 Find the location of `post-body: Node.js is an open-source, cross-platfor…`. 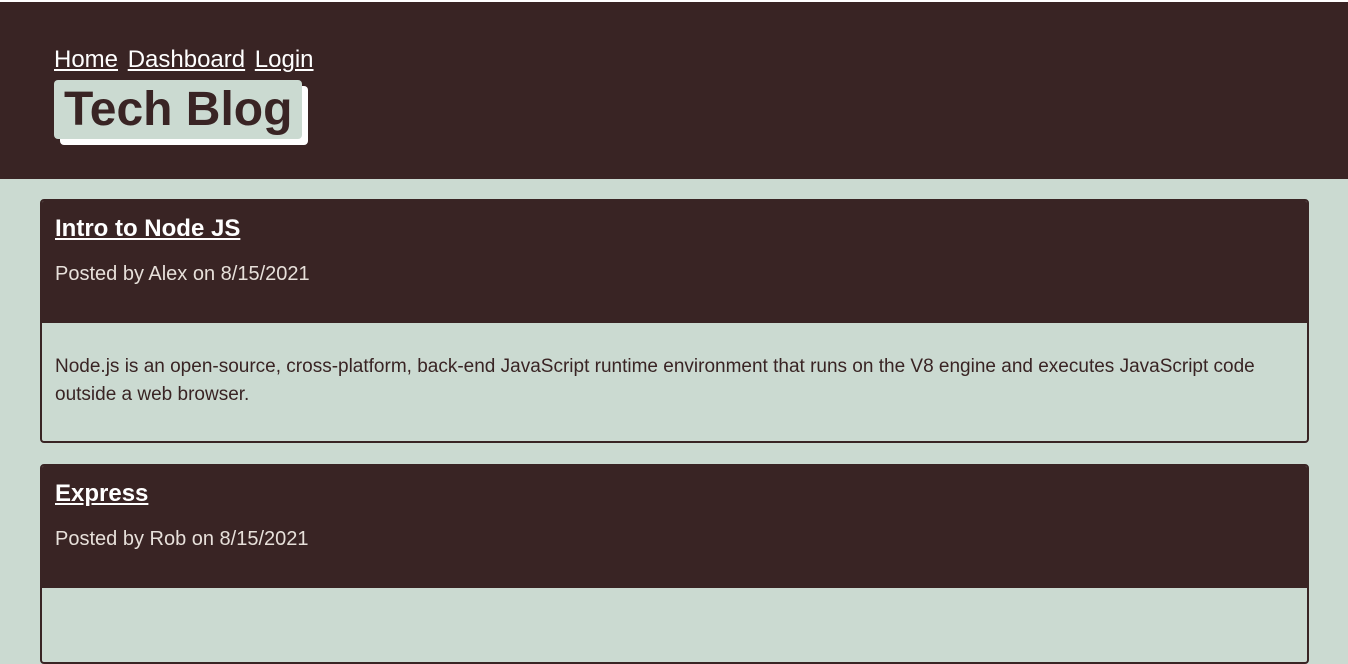

post-body: Node.js is an open-source, cross-platfor… is located at coordinates (655, 380).